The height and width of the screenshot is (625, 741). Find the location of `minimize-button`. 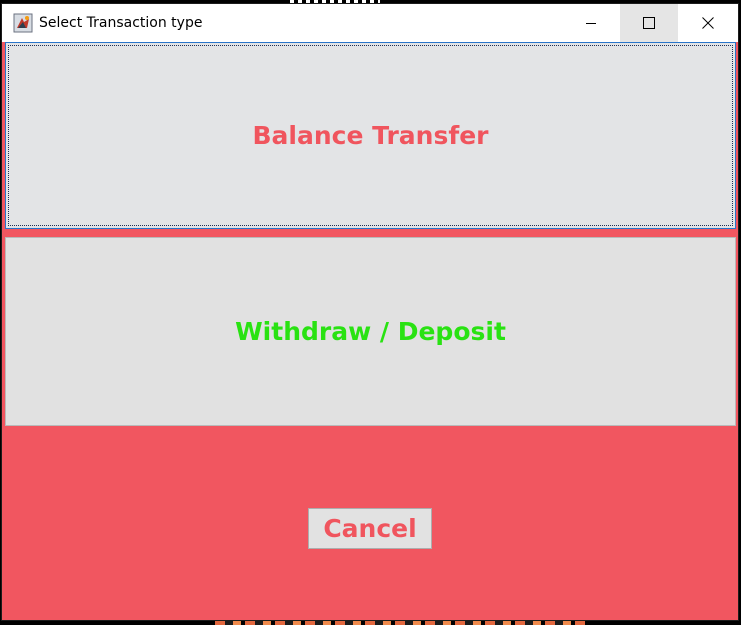

minimize-button is located at coordinates (591, 23).